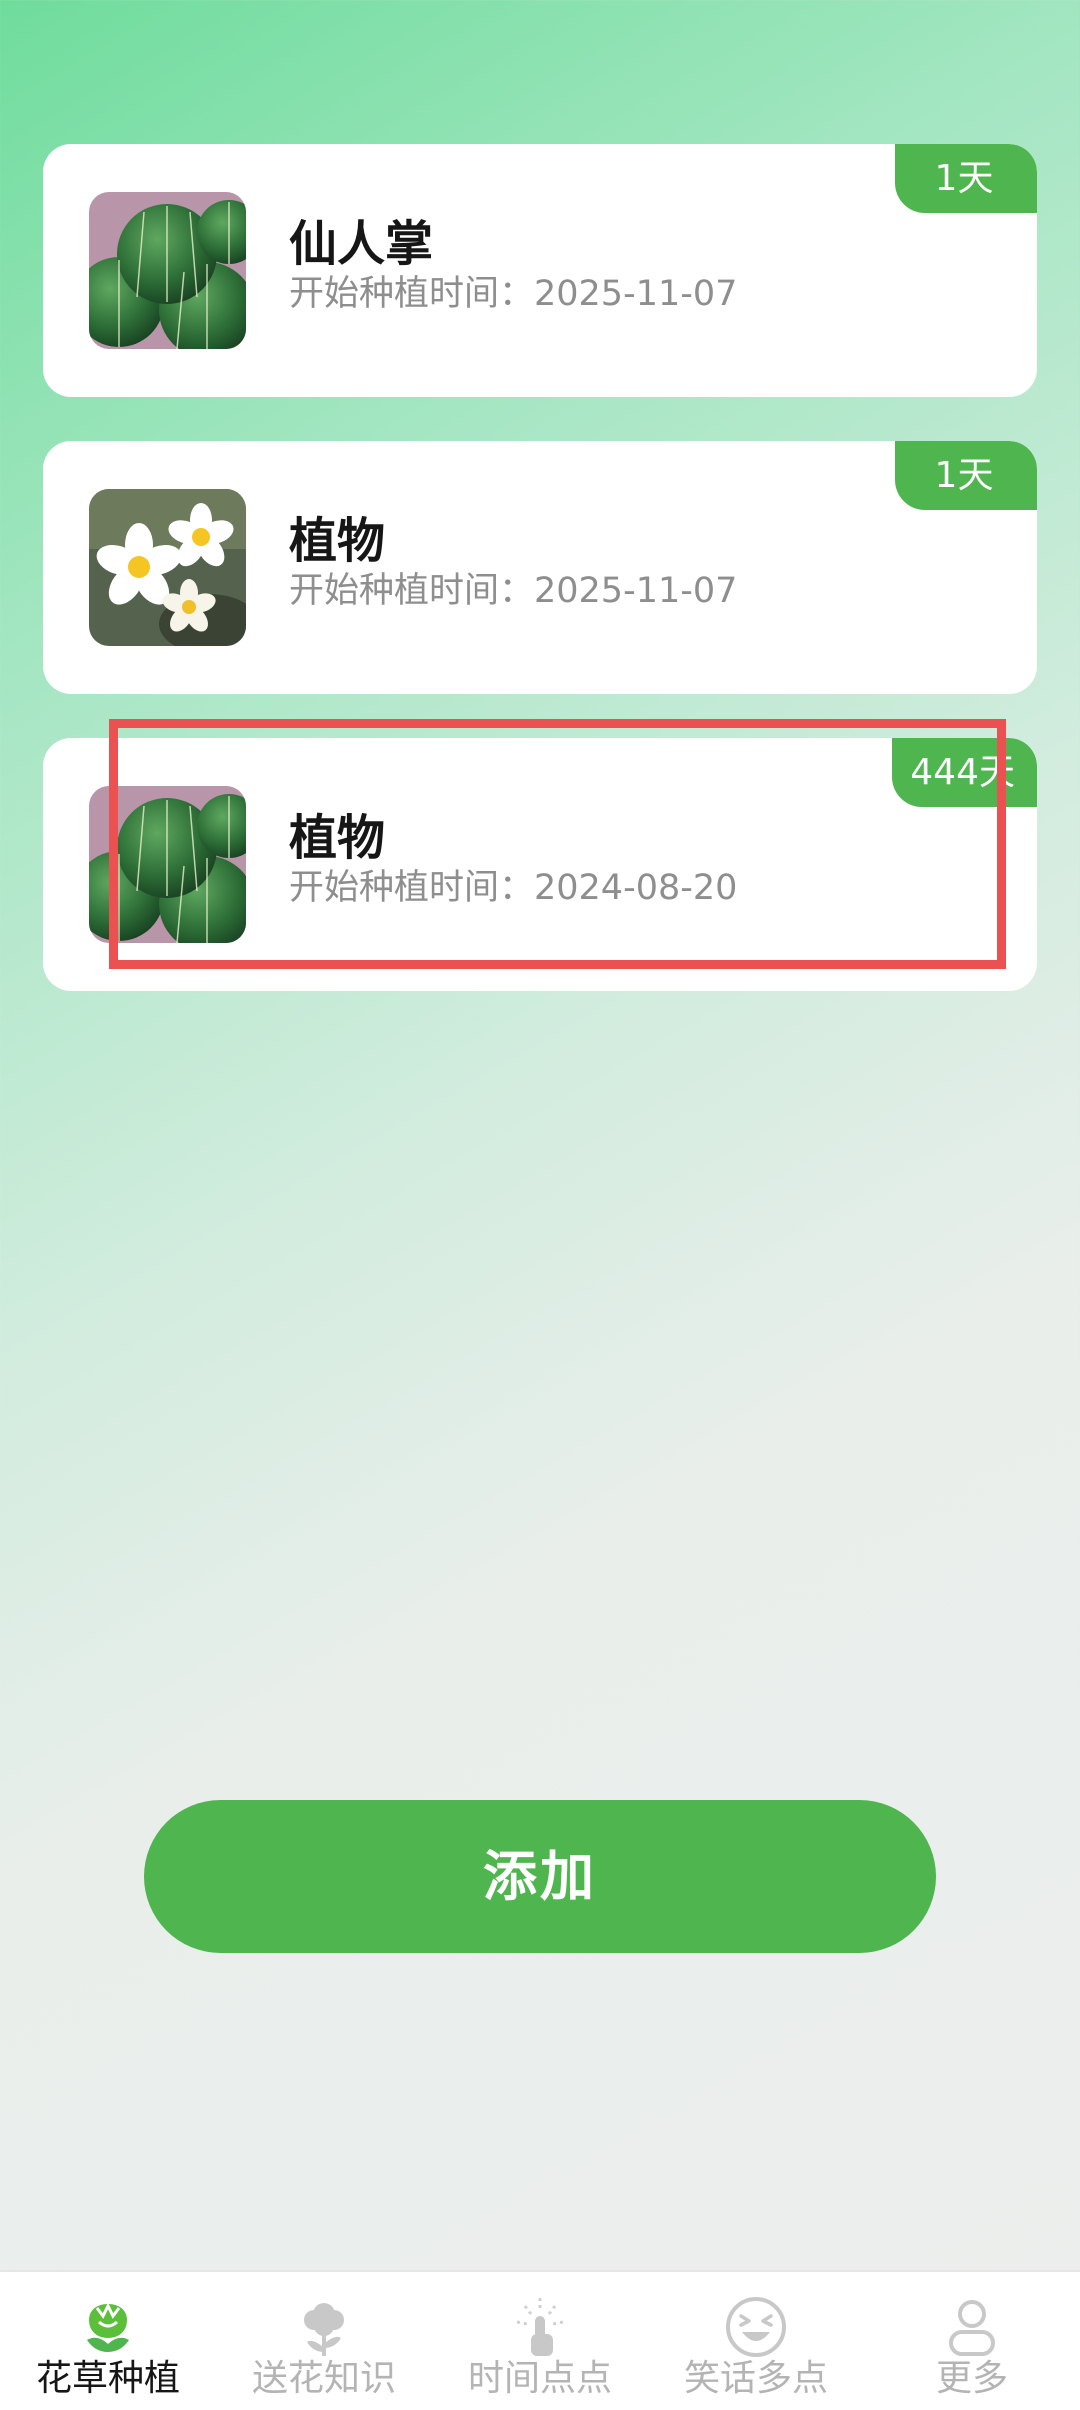 The width and height of the screenshot is (1080, 2410). What do you see at coordinates (108, 2327) in the screenshot?
I see `rose-icon` at bounding box center [108, 2327].